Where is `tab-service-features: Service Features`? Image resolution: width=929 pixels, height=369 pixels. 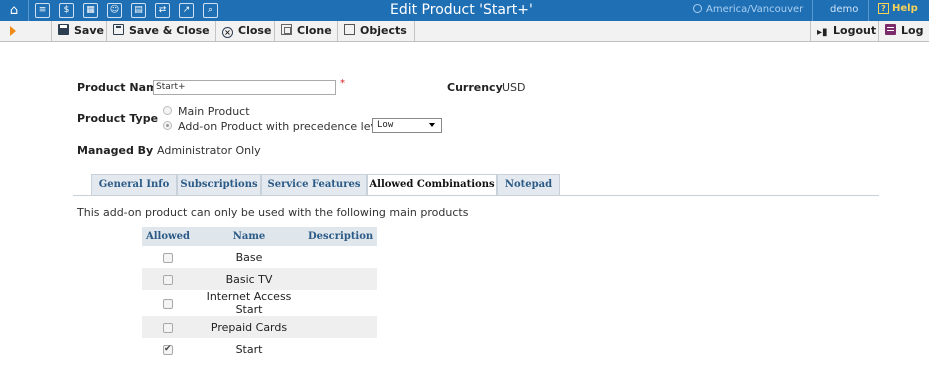
tab-service-features: Service Features is located at coordinates (314, 184).